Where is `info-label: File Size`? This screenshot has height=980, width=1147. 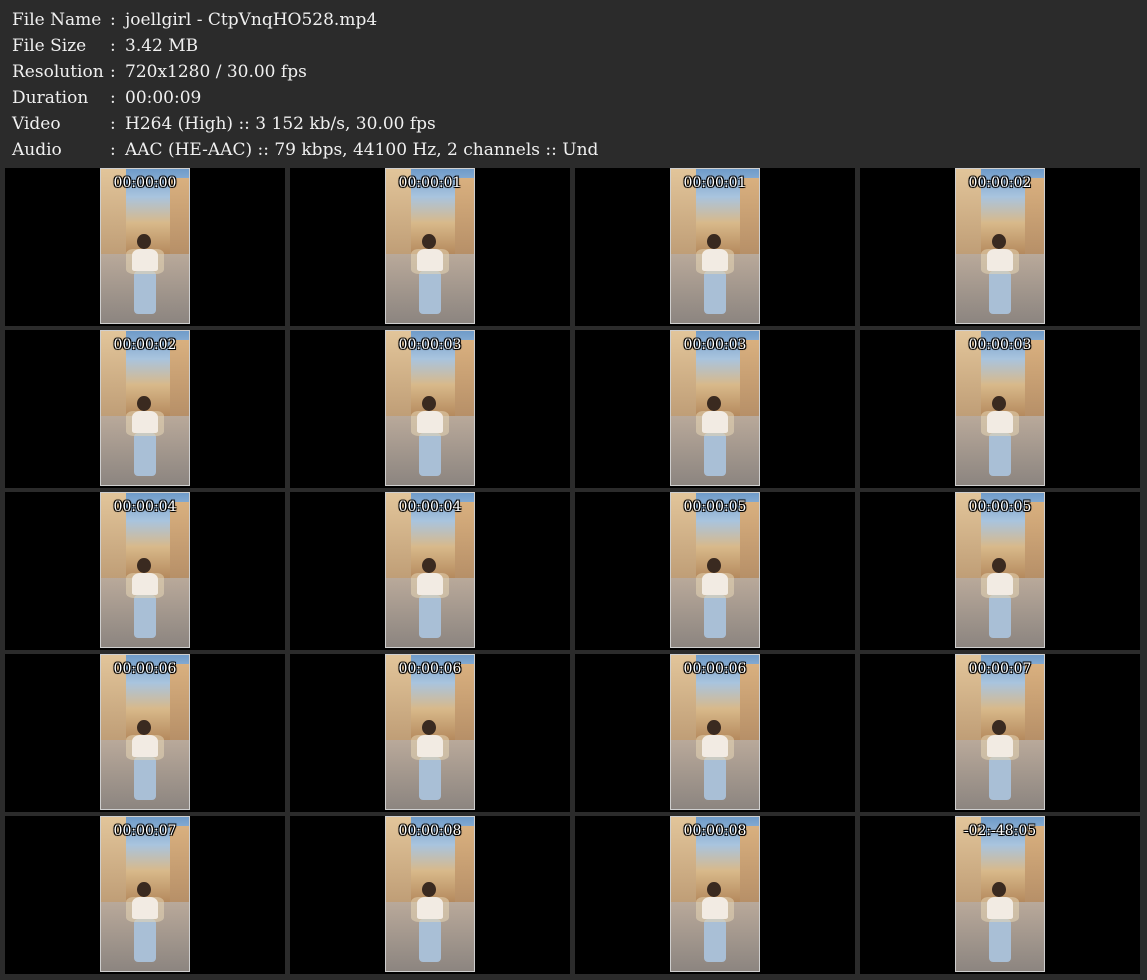 info-label: File Size is located at coordinates (49, 46).